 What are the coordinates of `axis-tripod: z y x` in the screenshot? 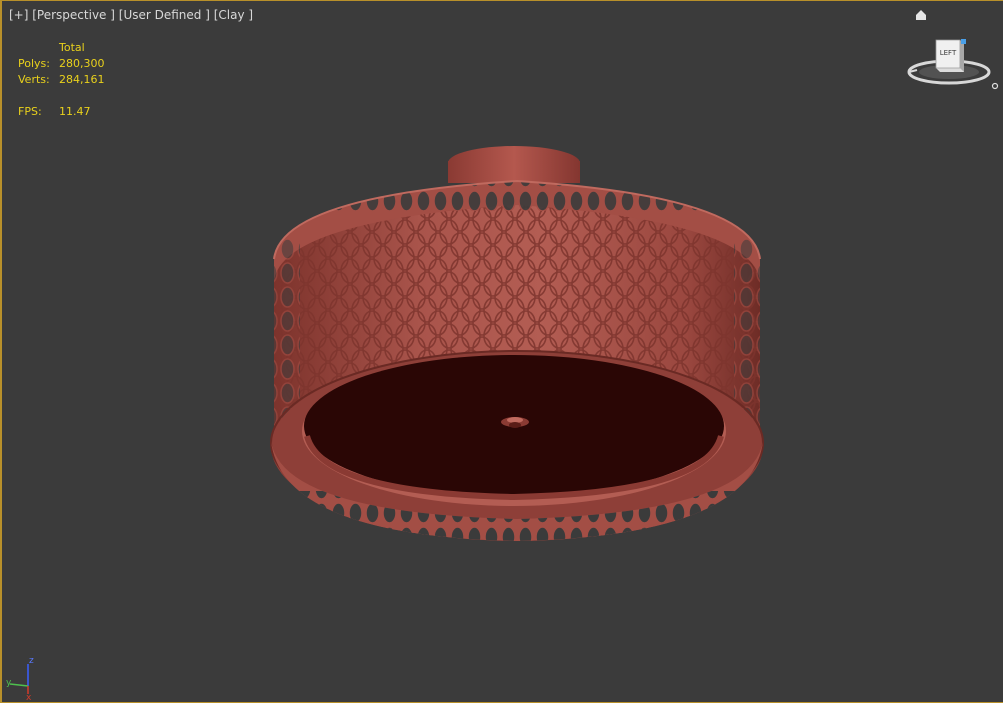 It's located at (20, 678).